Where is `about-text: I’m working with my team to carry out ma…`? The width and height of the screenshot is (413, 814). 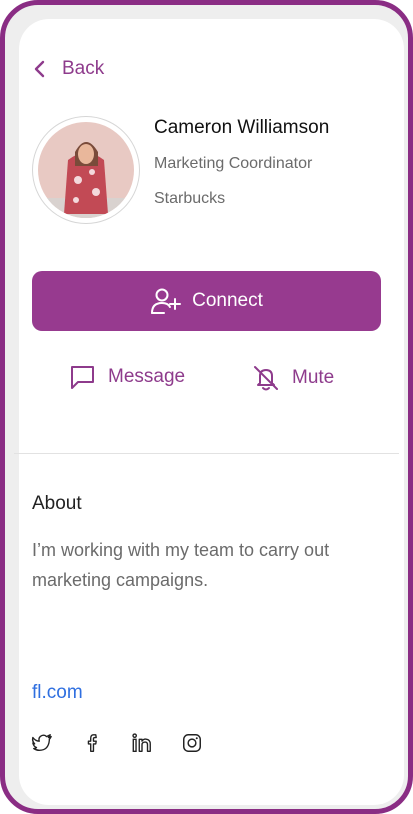
about-text: I’m working with my team to carry out ma… is located at coordinates (181, 565).